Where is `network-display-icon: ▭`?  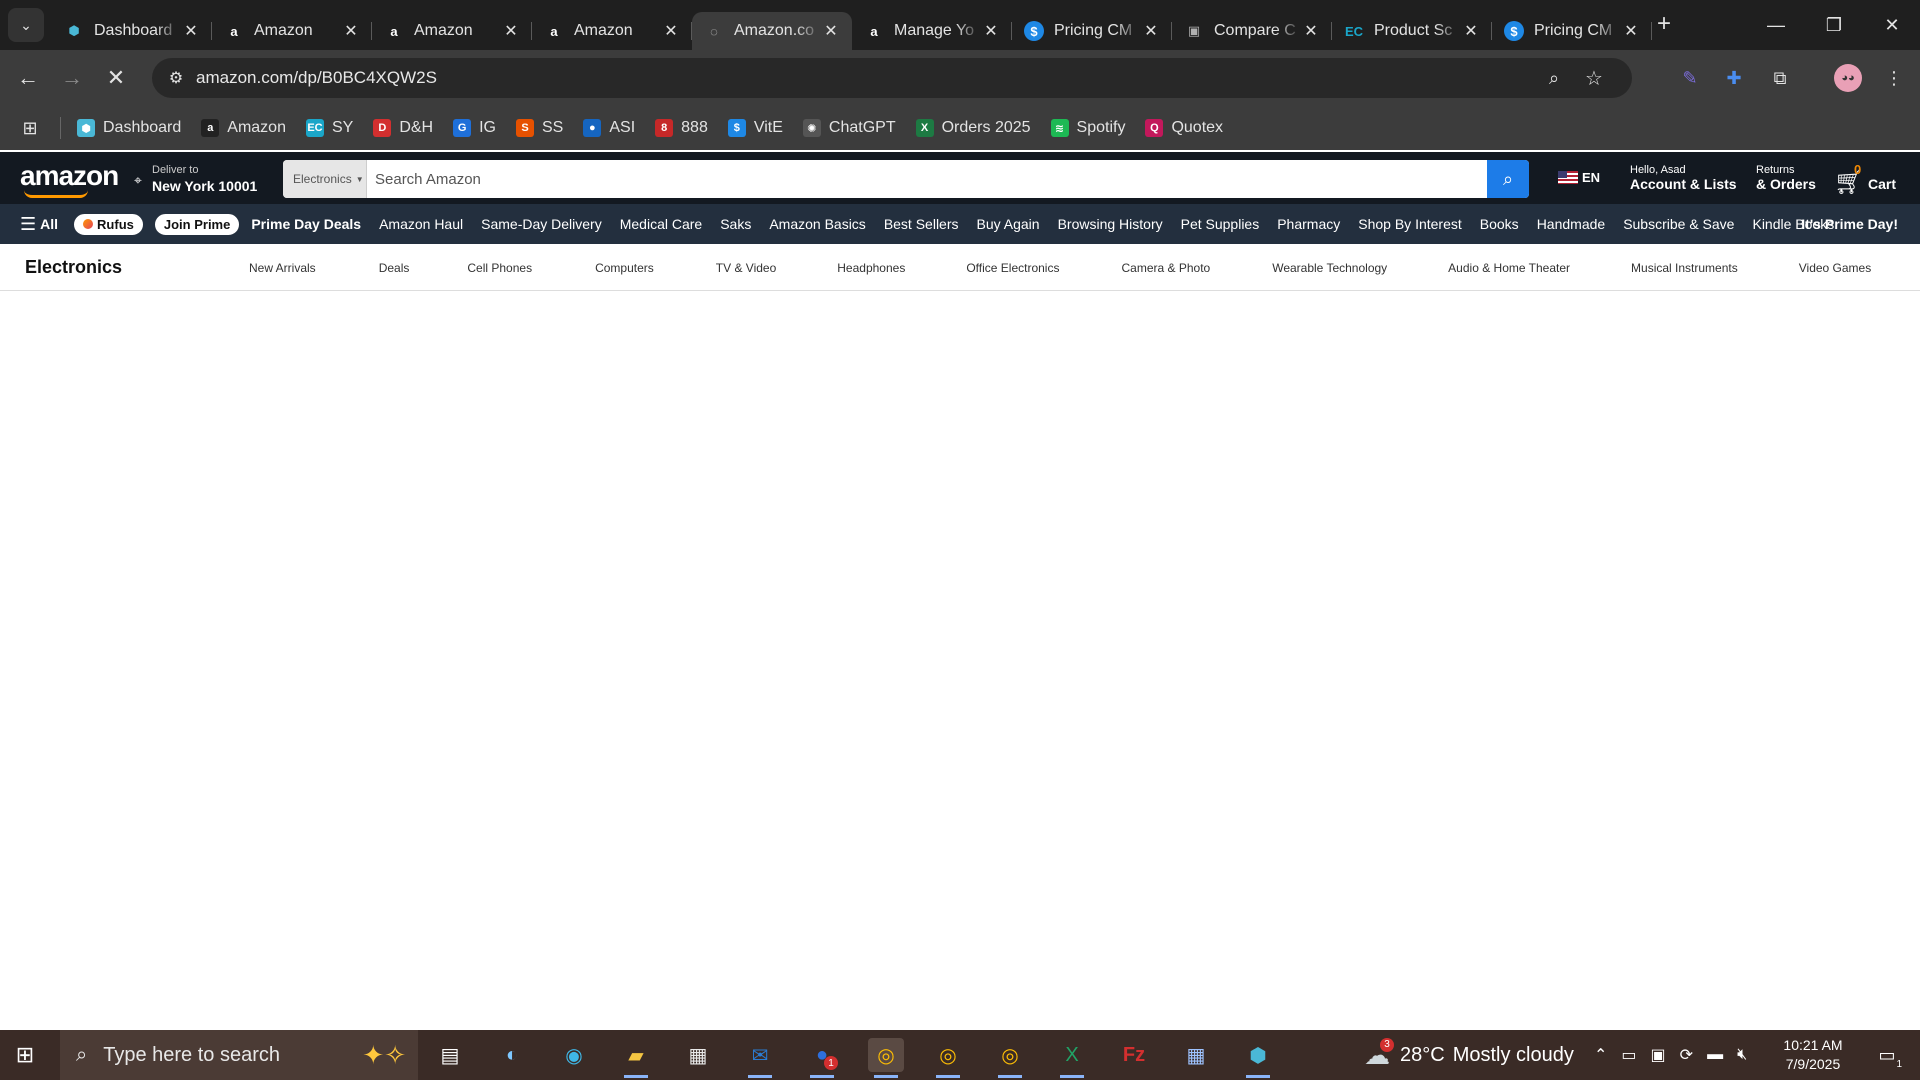
network-display-icon: ▭ is located at coordinates (1628, 1055).